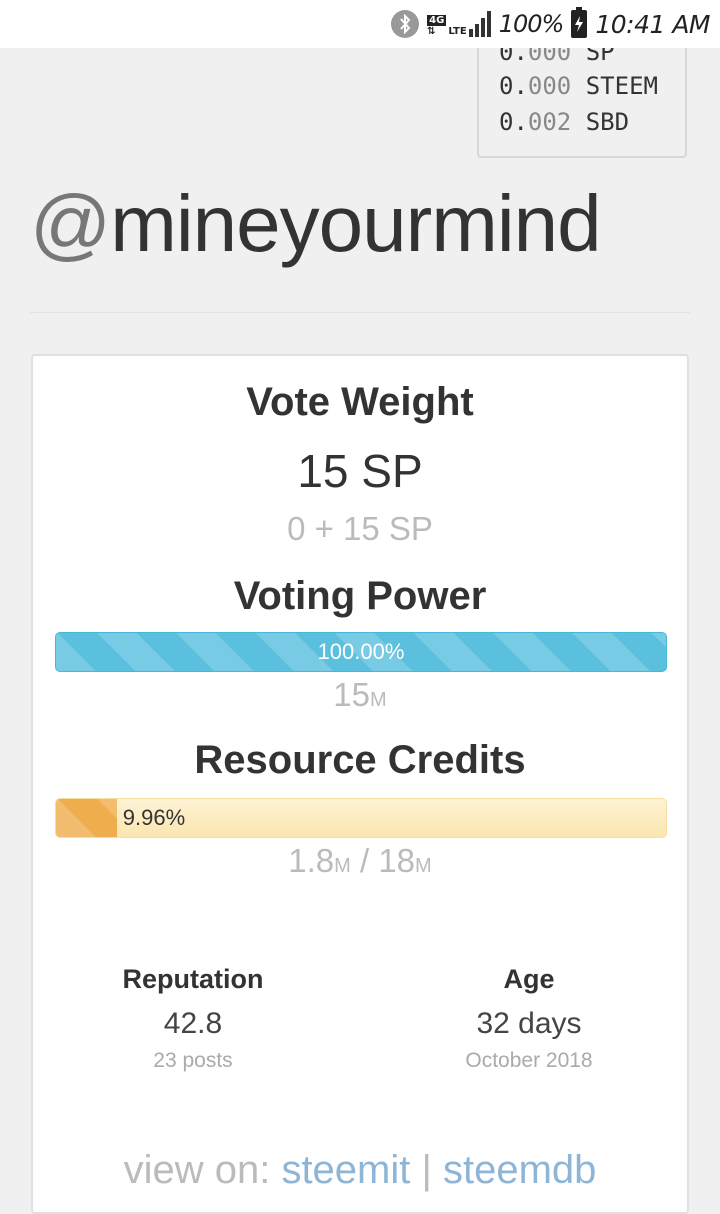  Describe the element at coordinates (578, 86) in the screenshot. I see `balance-row-steem: 0.000 STEEM` at that location.